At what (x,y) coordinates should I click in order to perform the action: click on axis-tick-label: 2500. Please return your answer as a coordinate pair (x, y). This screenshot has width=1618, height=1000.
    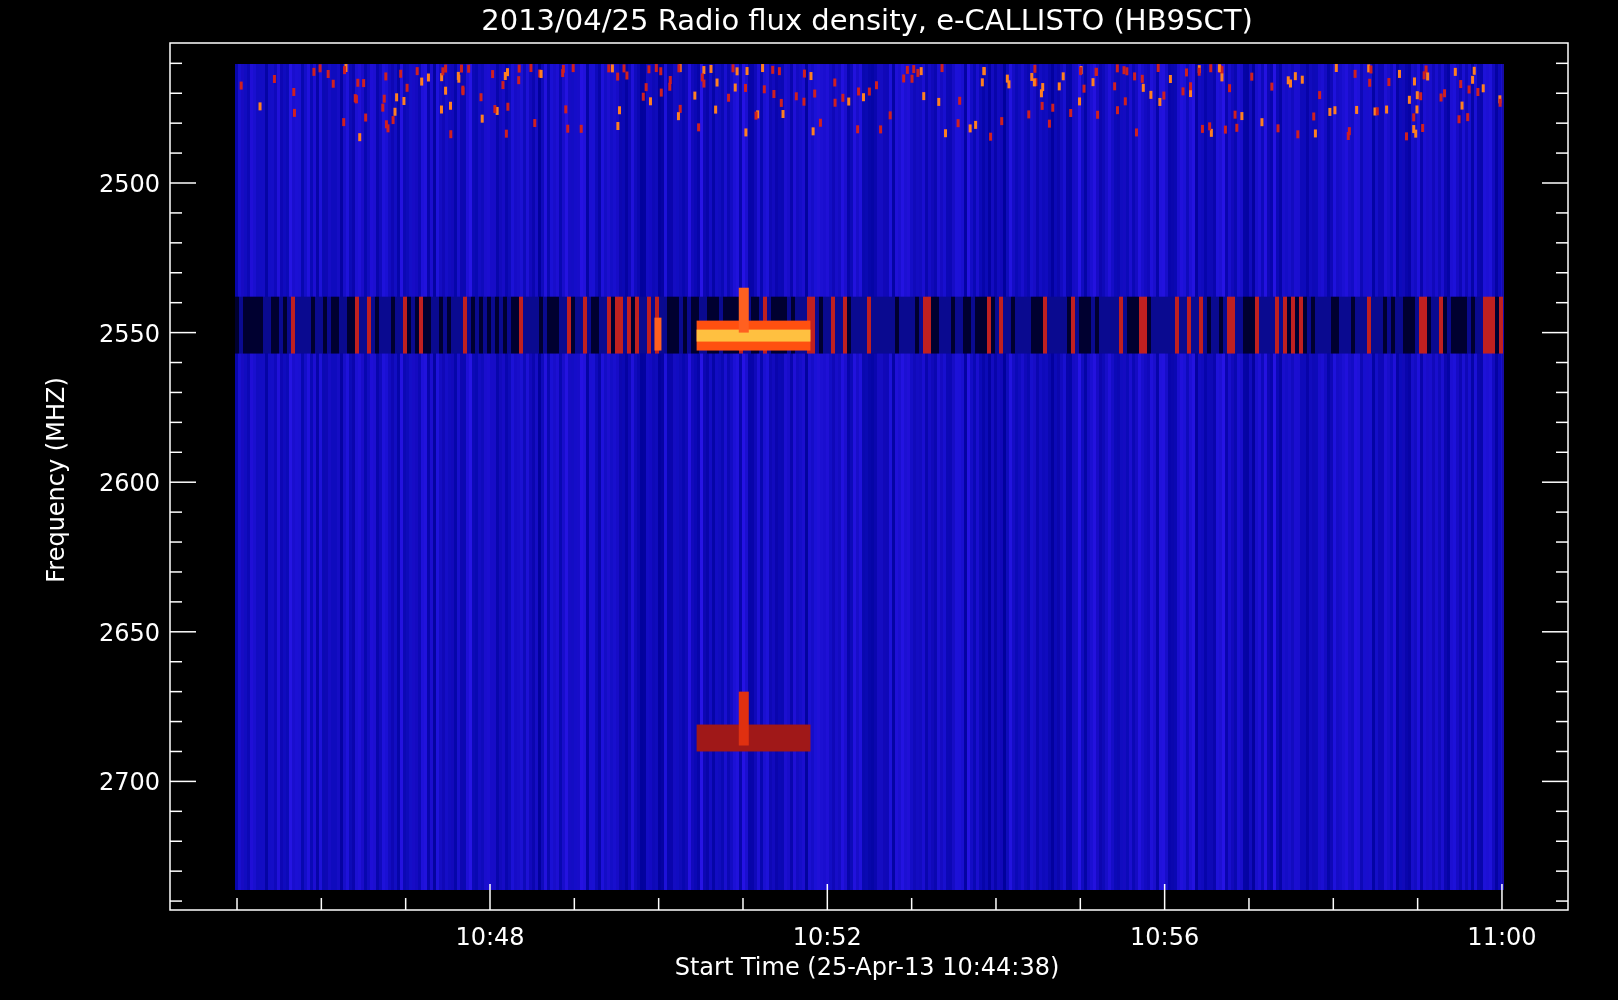
    Looking at the image, I should click on (129, 184).